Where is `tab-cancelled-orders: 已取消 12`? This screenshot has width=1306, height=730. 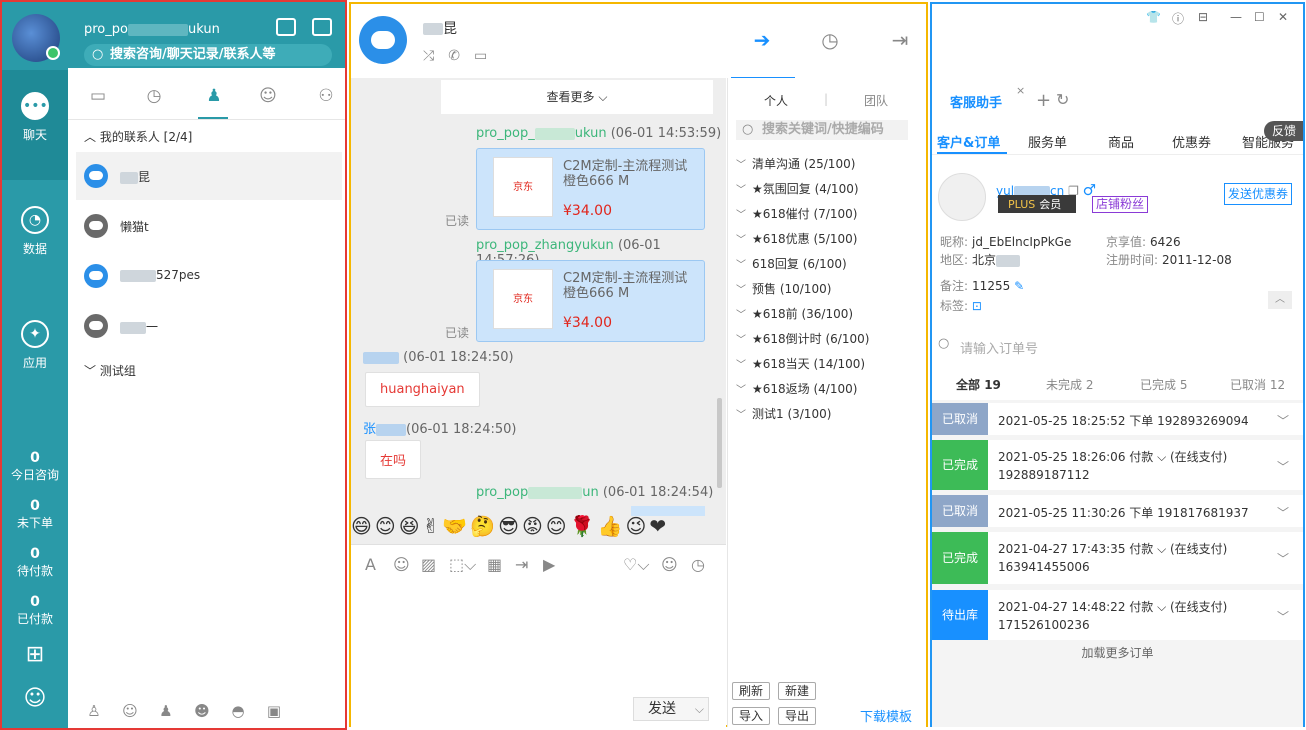 tab-cancelled-orders: 已取消 12 is located at coordinates (1257, 384).